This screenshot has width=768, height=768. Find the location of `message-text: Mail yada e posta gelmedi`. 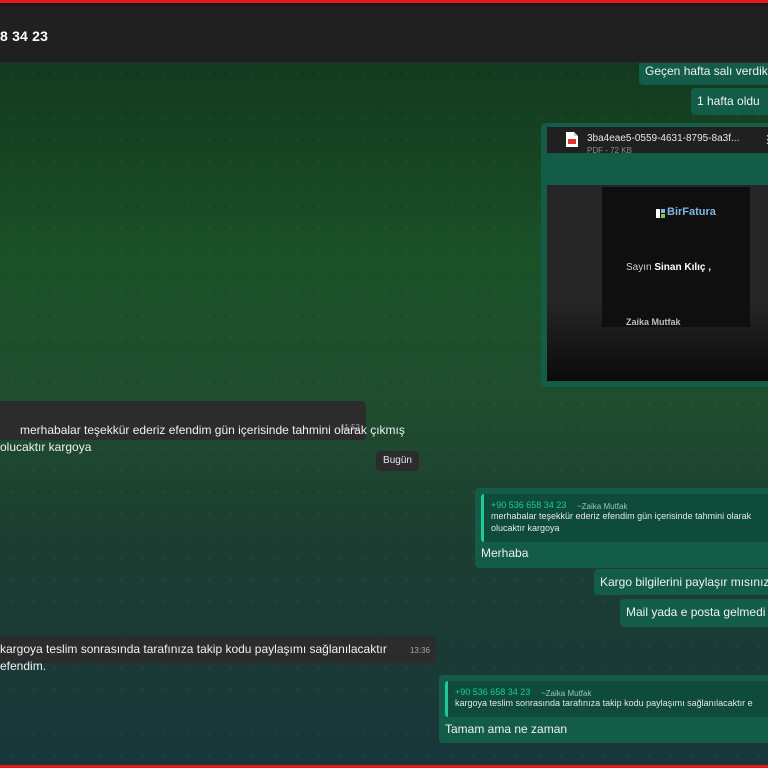

message-text: Mail yada e posta gelmedi is located at coordinates (696, 612).